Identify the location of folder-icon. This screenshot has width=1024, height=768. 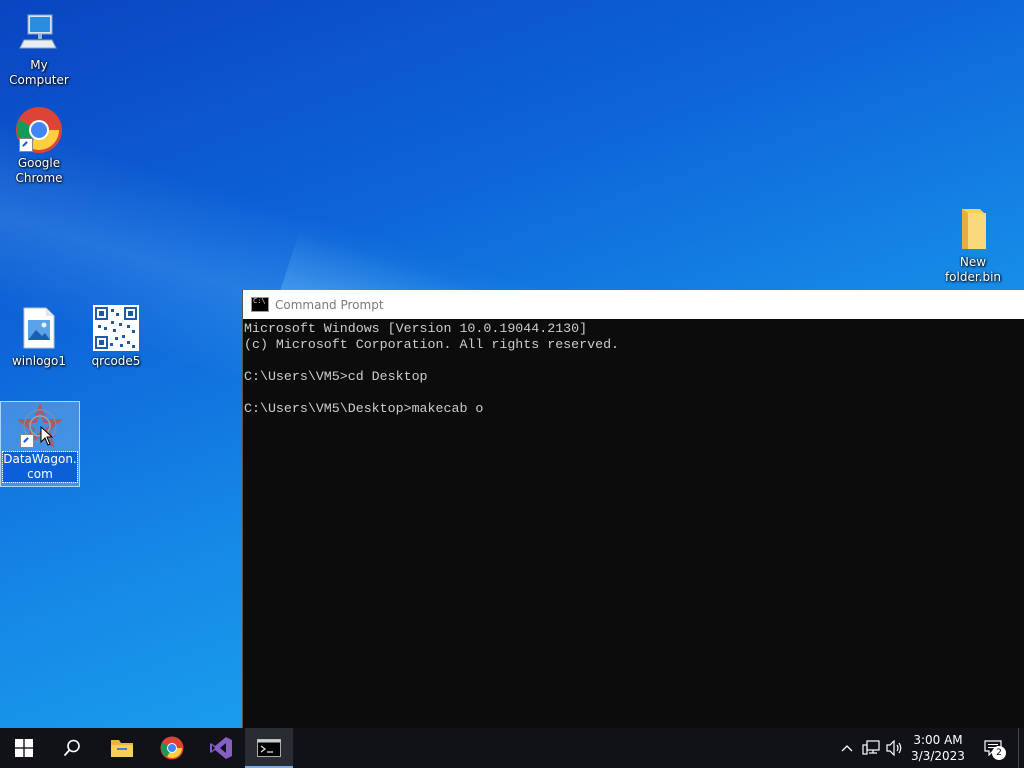
(973, 229).